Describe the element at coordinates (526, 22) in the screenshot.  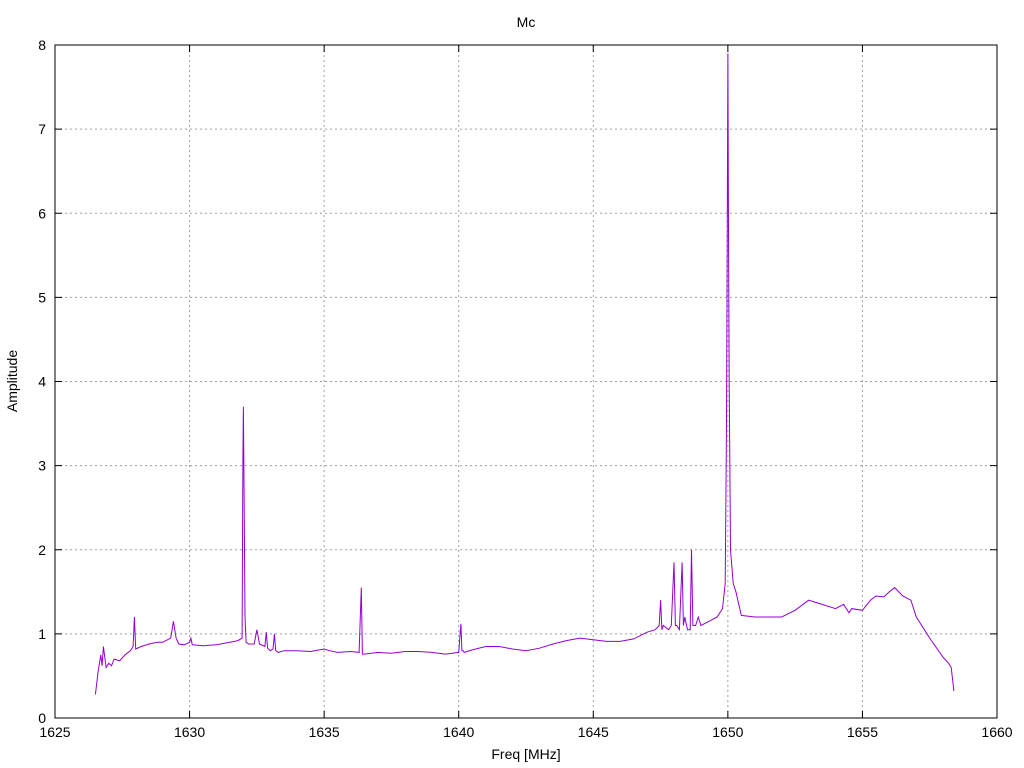
I see `chart-title: Mc` at that location.